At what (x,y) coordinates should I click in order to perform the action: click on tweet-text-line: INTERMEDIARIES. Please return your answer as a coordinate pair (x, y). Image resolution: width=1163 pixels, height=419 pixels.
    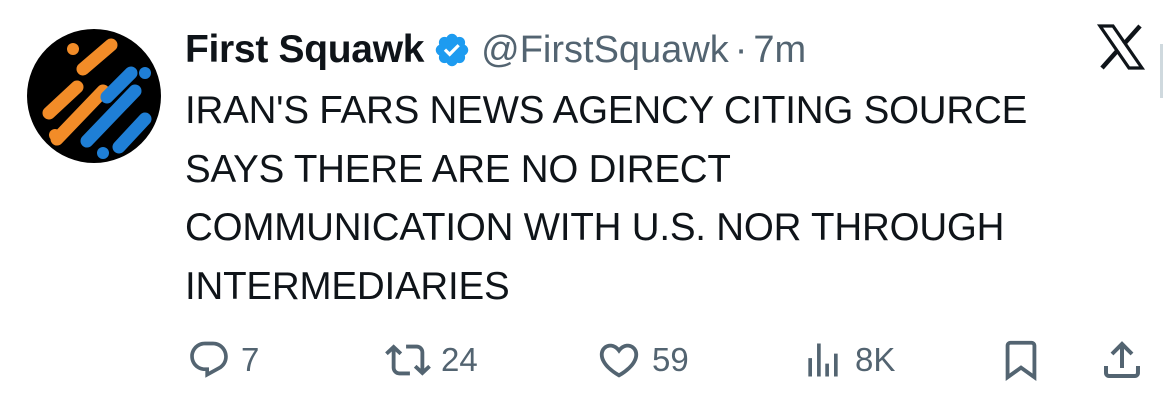
    Looking at the image, I should click on (347, 286).